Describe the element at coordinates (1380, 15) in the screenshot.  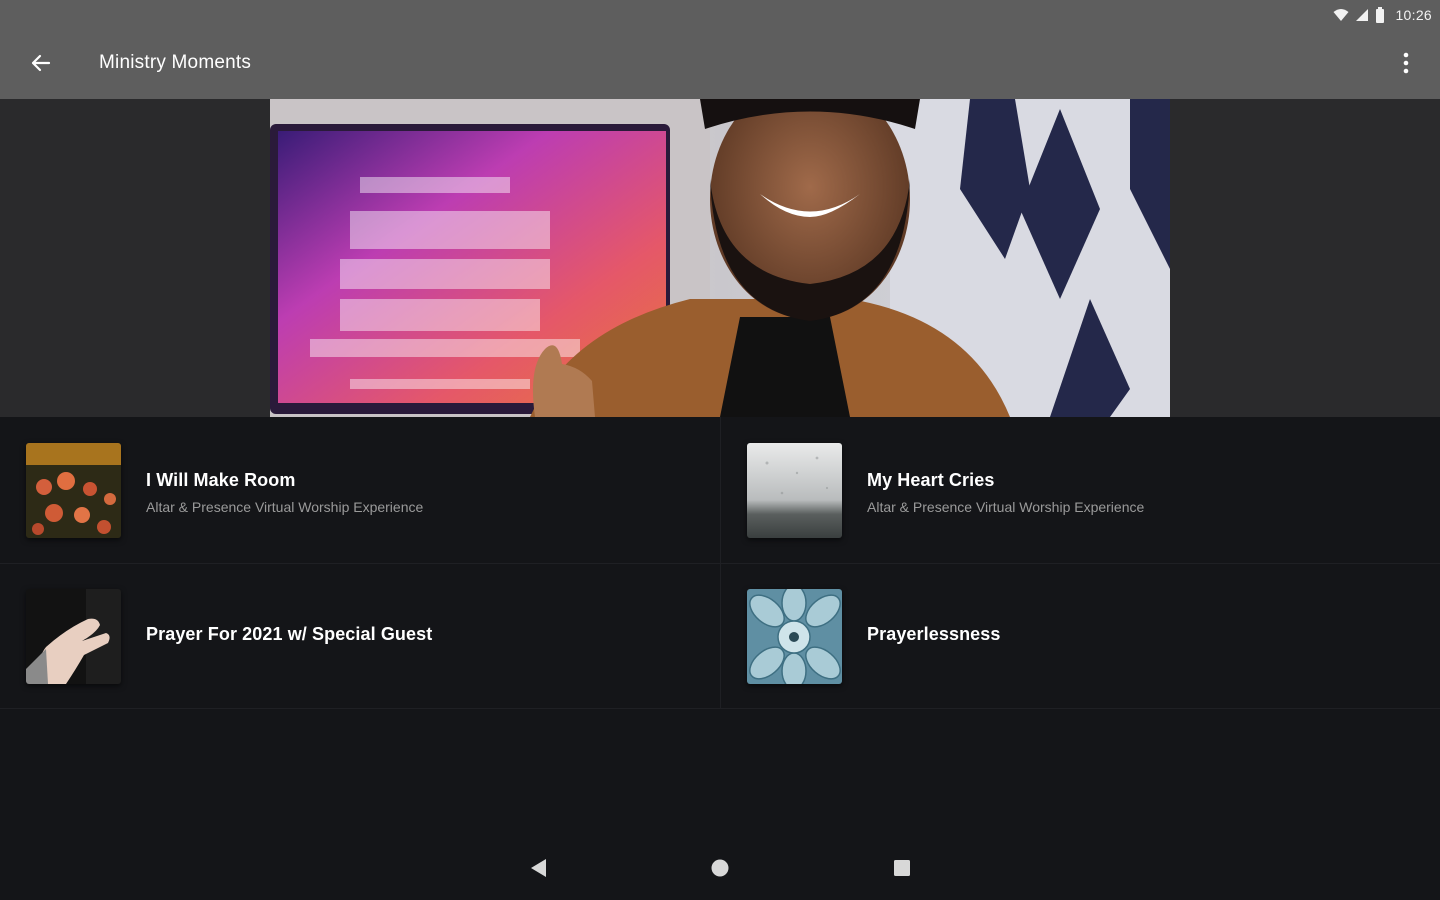
I see `battery-icon` at that location.